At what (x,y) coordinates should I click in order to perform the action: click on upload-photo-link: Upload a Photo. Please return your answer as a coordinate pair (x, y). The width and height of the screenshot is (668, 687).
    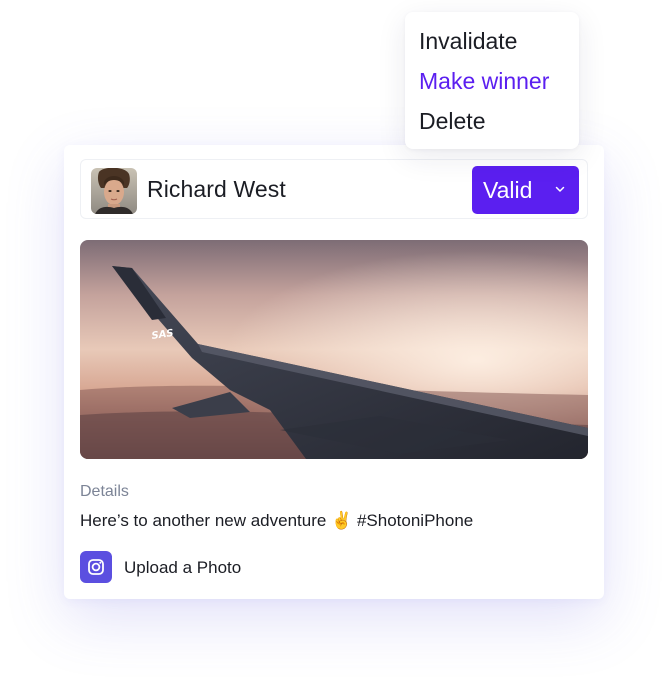
    Looking at the image, I should click on (182, 568).